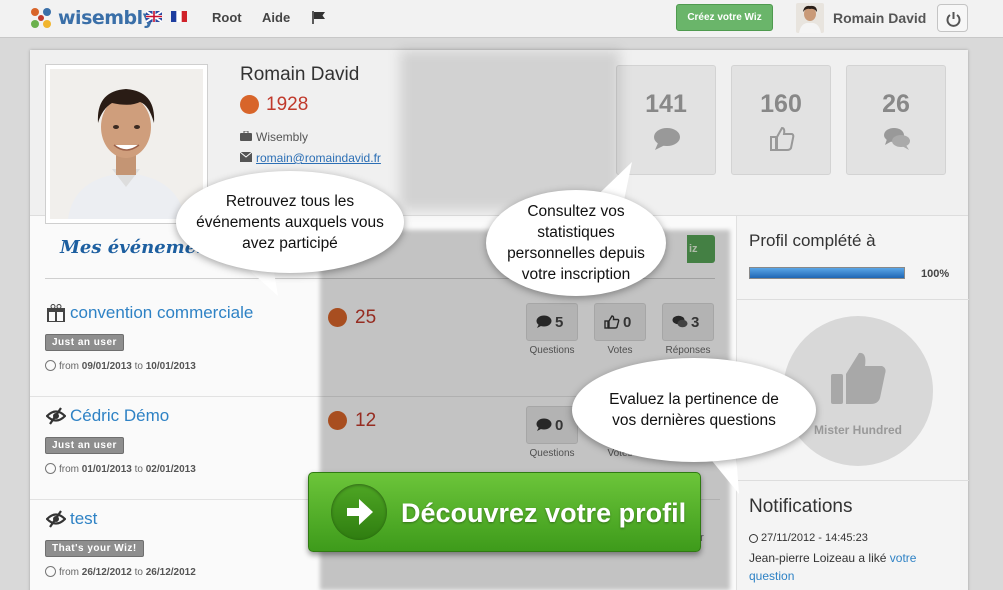 The image size is (1003, 590). I want to click on logout-button, so click(952, 18).